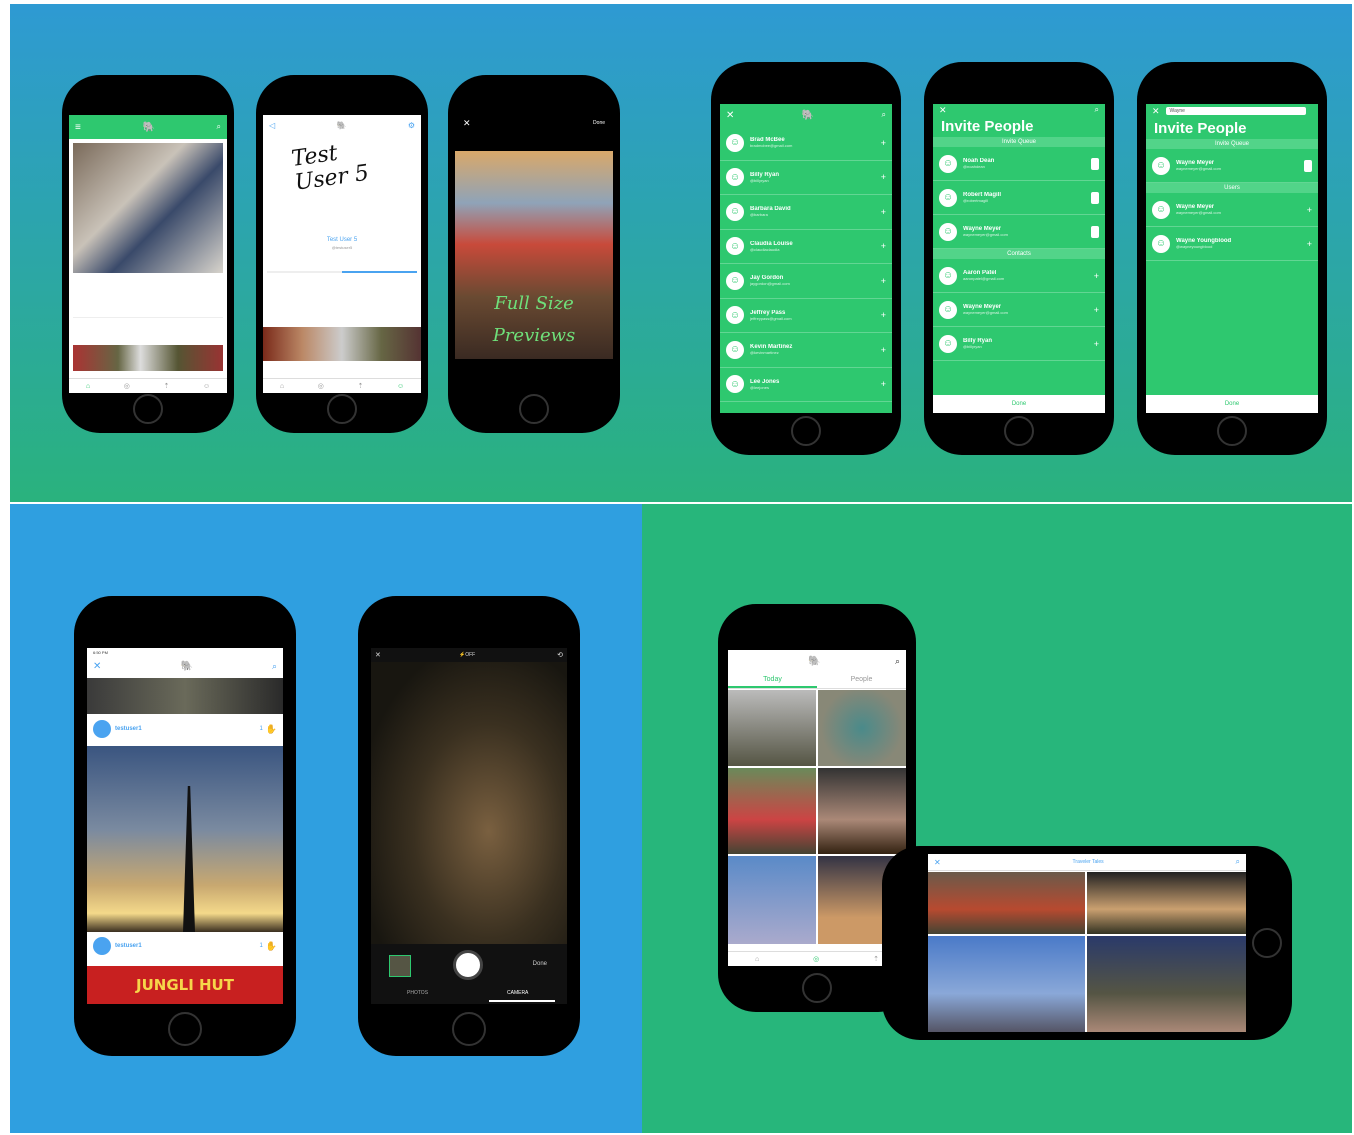 The image size is (1354, 1135). Describe the element at coordinates (467, 655) in the screenshot. I see `flash-toggle: ⚡OFF` at that location.